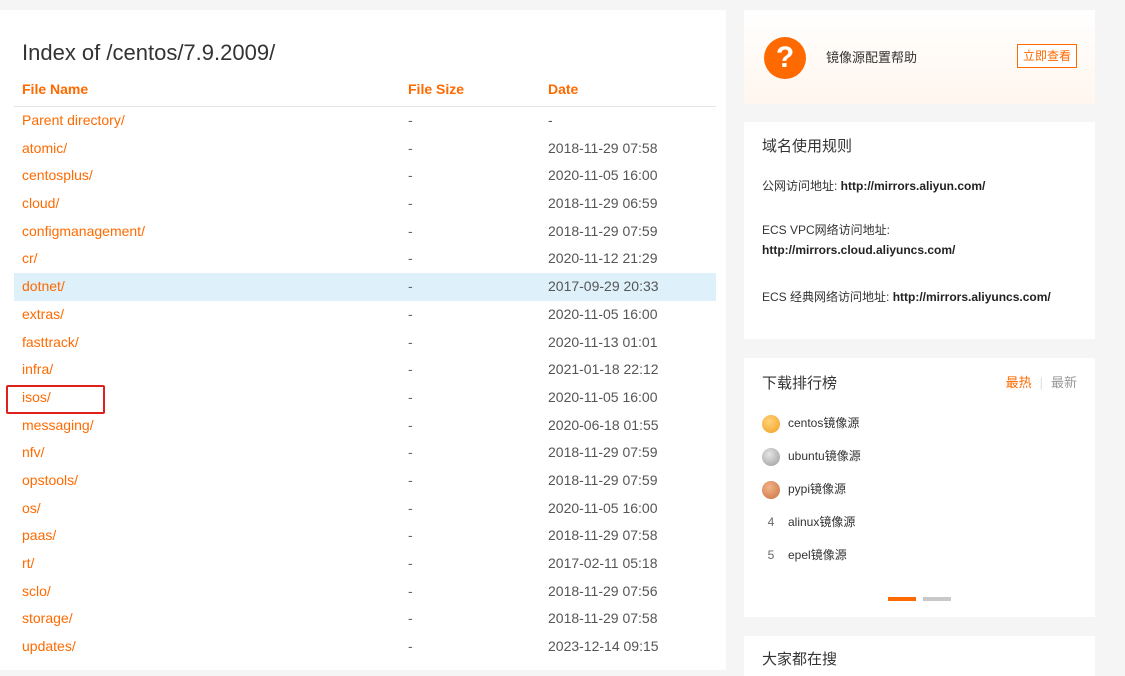  I want to click on help-text: 镜像源配置帮助, so click(872, 57).